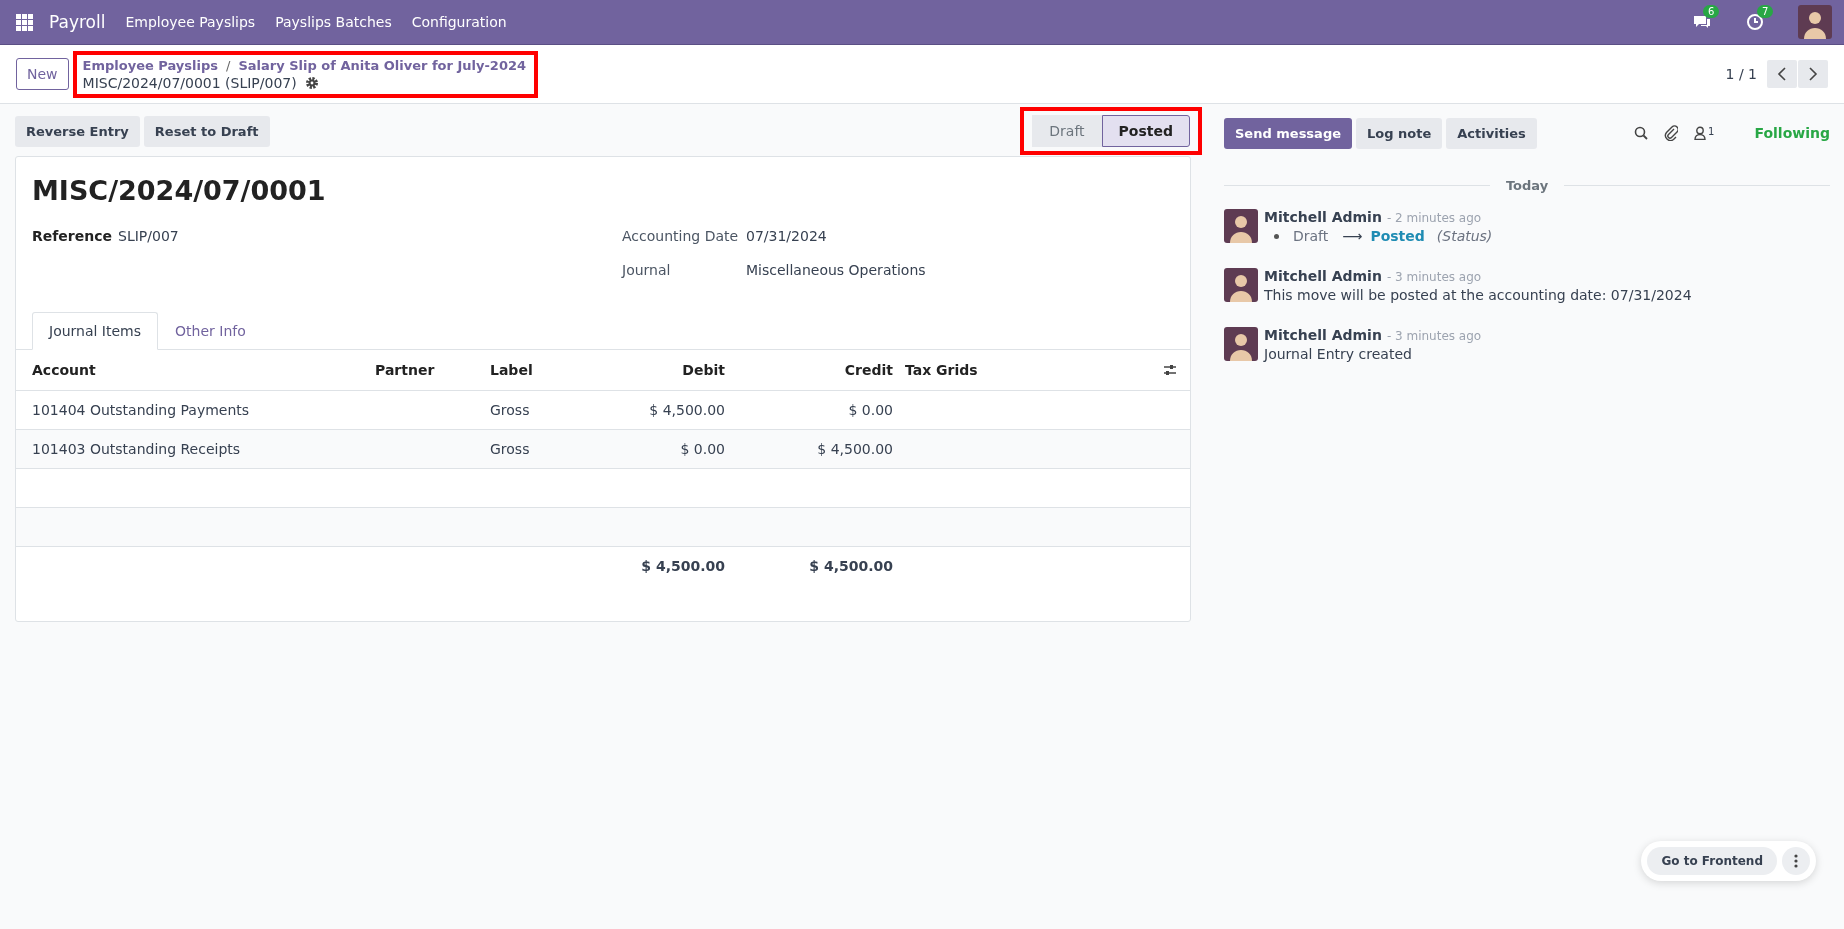 The width and height of the screenshot is (1844, 929). Describe the element at coordinates (1397, 236) in the screenshot. I see `new-value: Posted` at that location.